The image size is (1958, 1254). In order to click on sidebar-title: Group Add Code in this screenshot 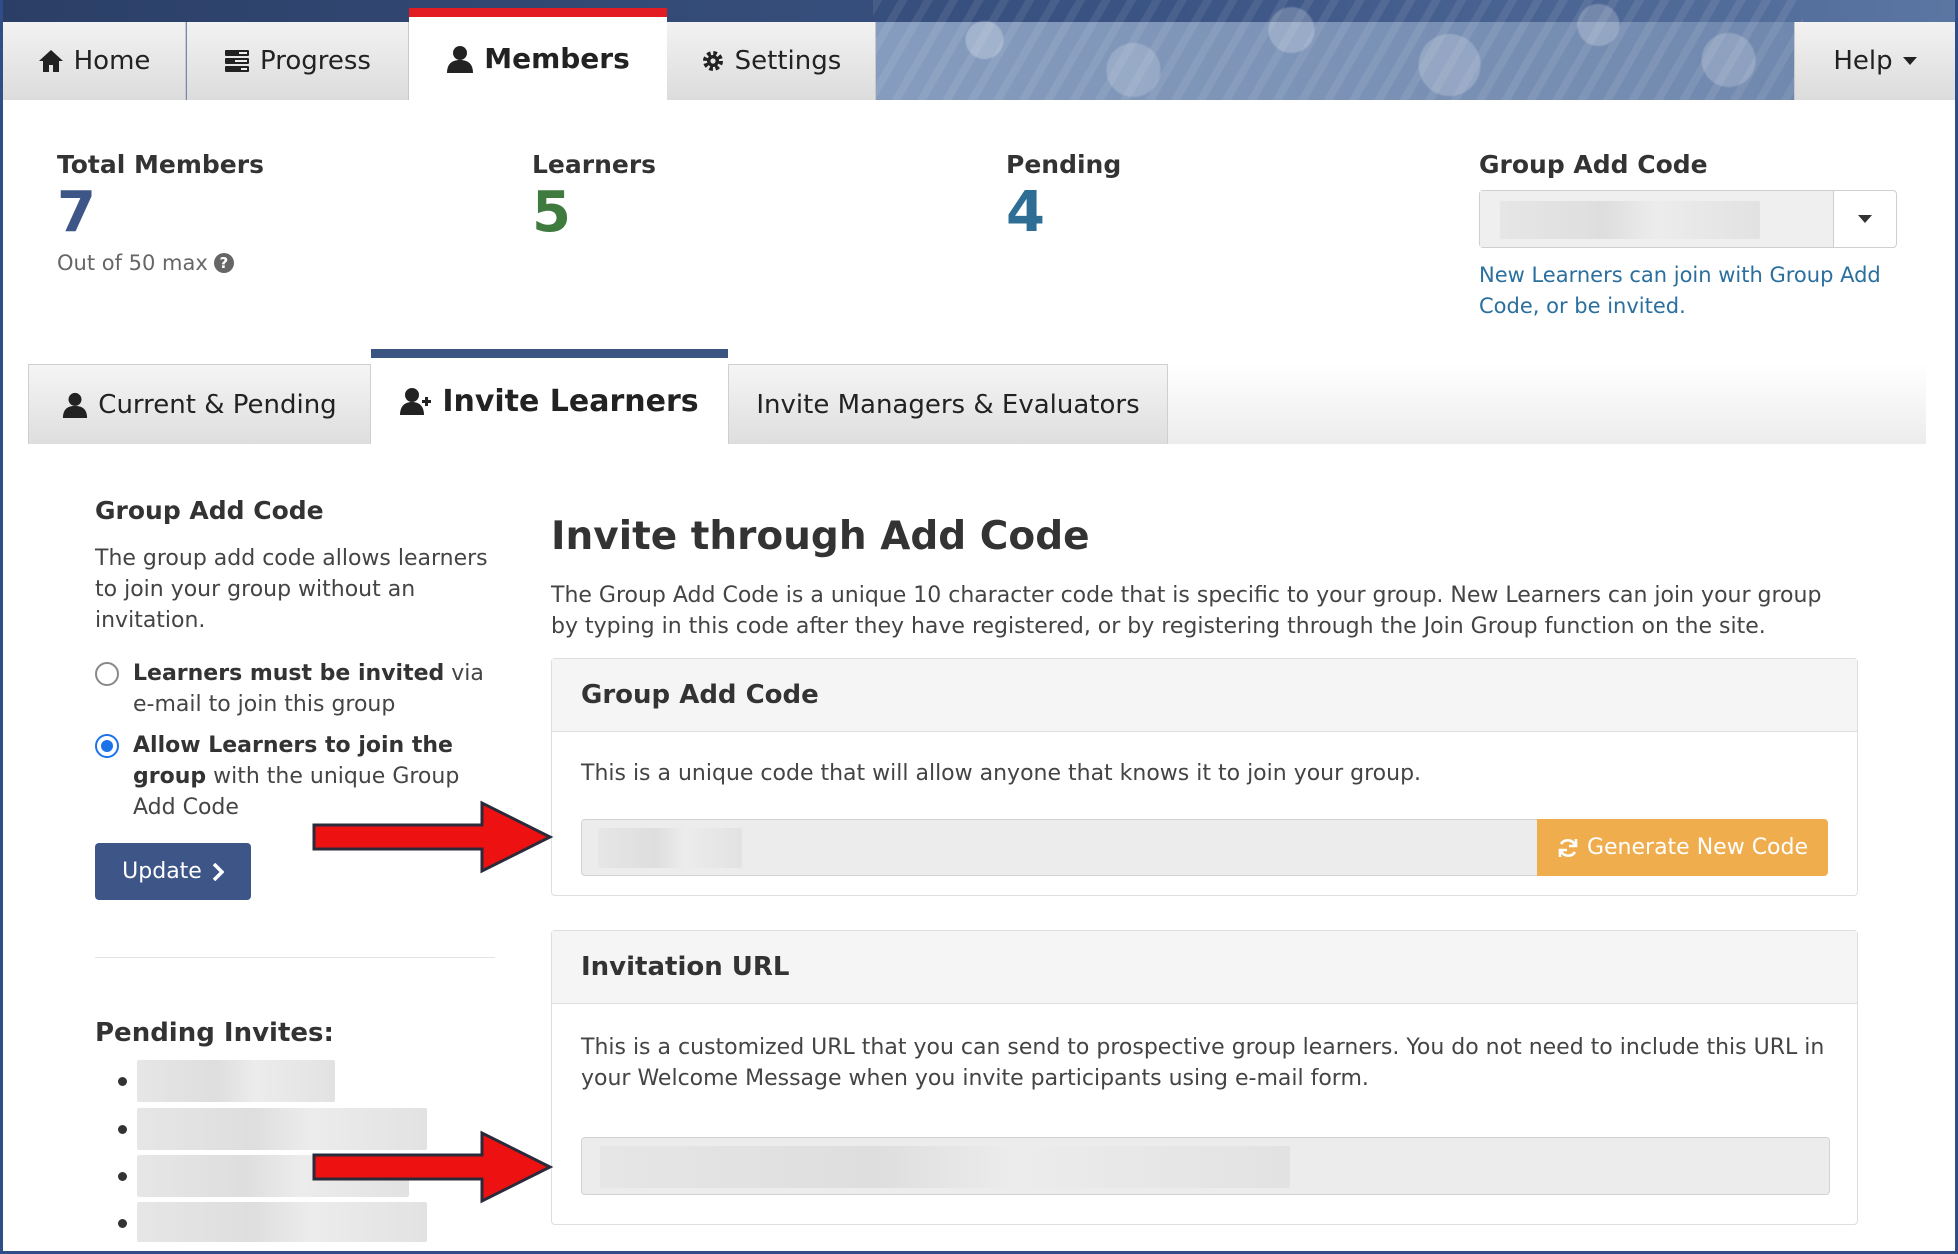, I will do `click(209, 510)`.